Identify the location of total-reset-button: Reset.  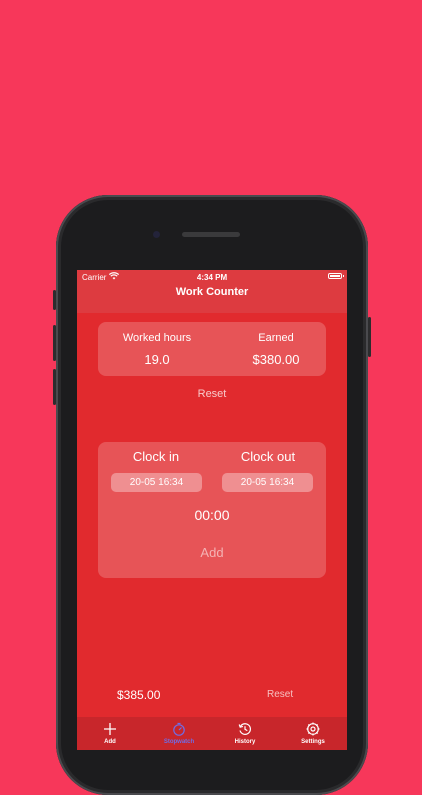
(280, 694).